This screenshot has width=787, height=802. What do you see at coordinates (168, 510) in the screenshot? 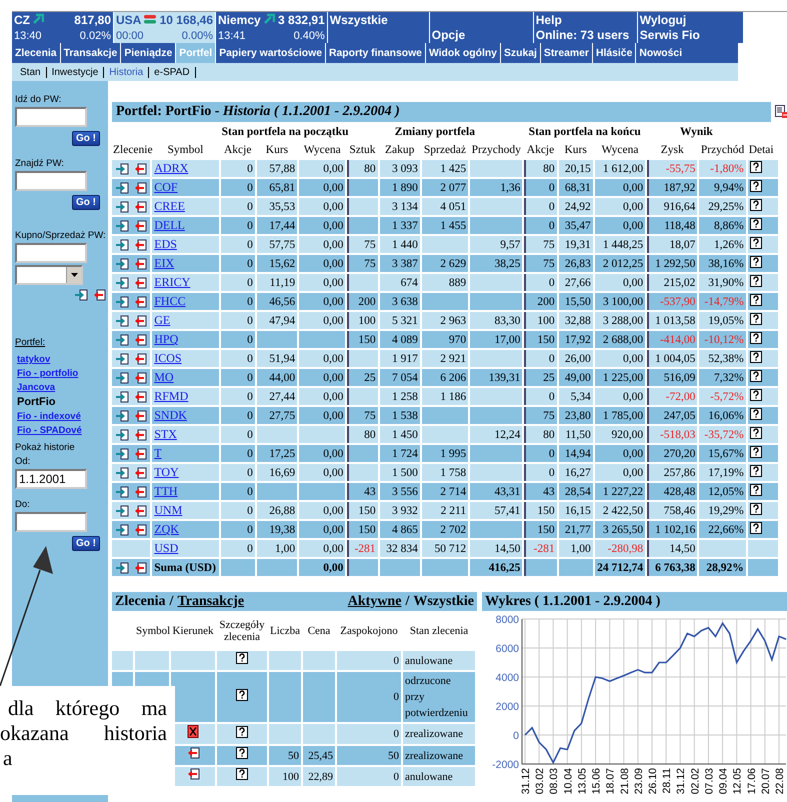
I see `symbol-link: UNM` at bounding box center [168, 510].